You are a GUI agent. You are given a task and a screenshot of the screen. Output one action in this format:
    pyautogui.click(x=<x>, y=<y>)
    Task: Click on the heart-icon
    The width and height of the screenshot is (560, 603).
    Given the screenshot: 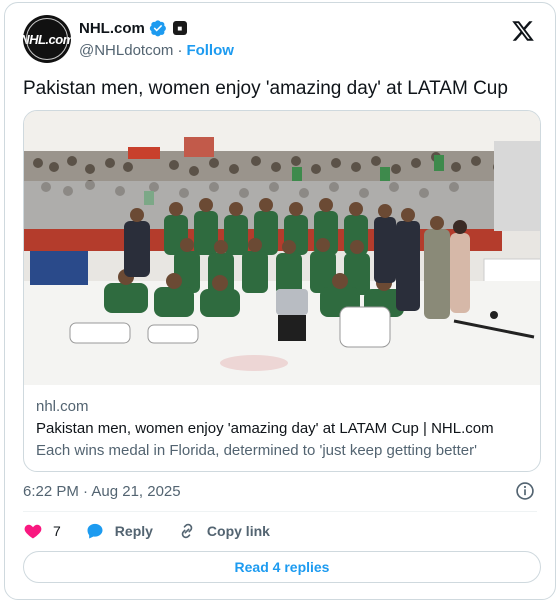 What is the action you would take?
    pyautogui.click(x=33, y=531)
    